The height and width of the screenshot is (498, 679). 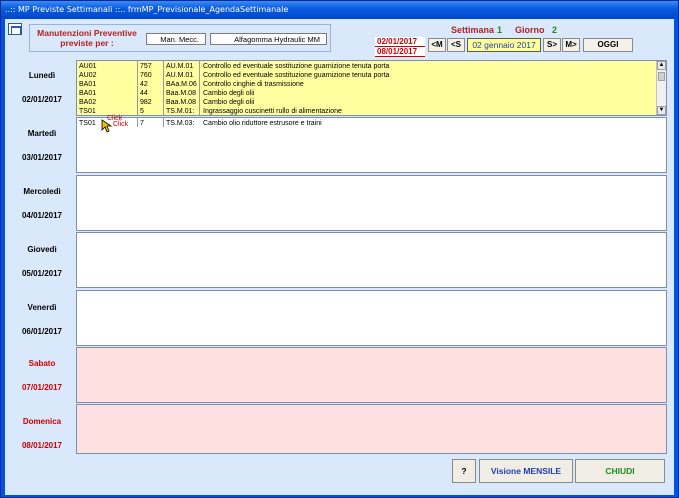 What do you see at coordinates (42, 262) in the screenshot?
I see `day-label-thursday: Giovedì 05/01/2017` at bounding box center [42, 262].